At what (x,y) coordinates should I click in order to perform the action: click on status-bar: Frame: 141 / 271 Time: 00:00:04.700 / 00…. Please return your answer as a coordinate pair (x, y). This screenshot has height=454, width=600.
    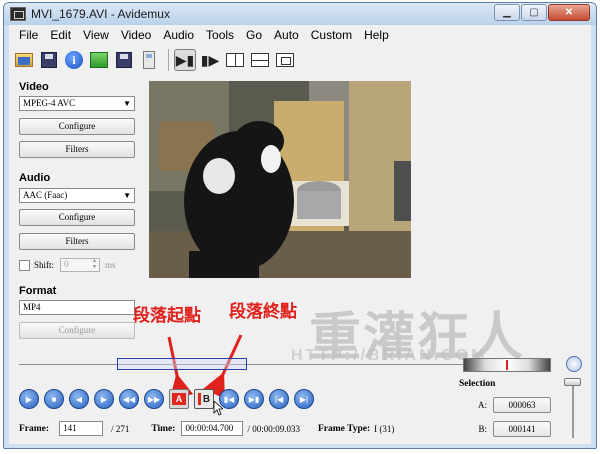
    Looking at the image, I should click on (206, 428).